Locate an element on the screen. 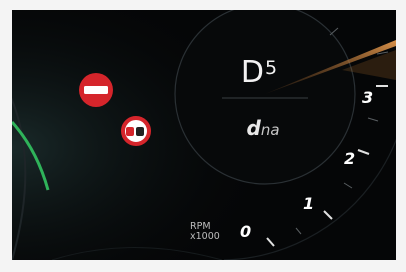 The image size is (406, 272). tach-label-2: 2 is located at coordinates (350, 158).